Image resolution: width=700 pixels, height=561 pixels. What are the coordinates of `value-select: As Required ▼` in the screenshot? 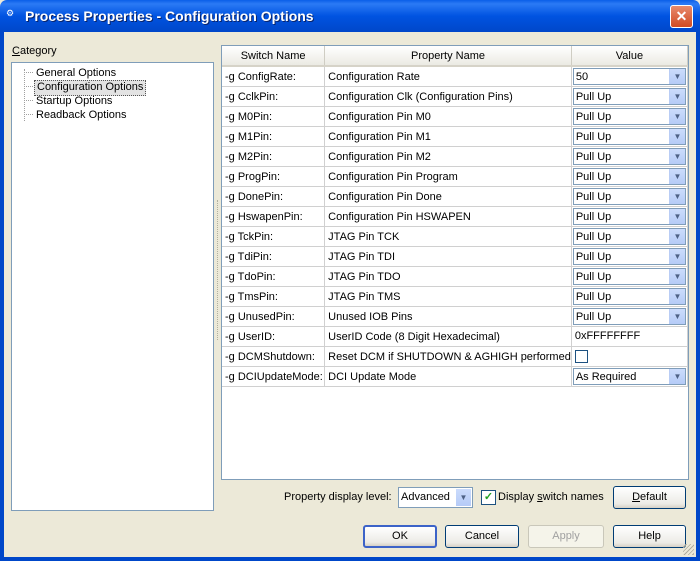 It's located at (629, 376).